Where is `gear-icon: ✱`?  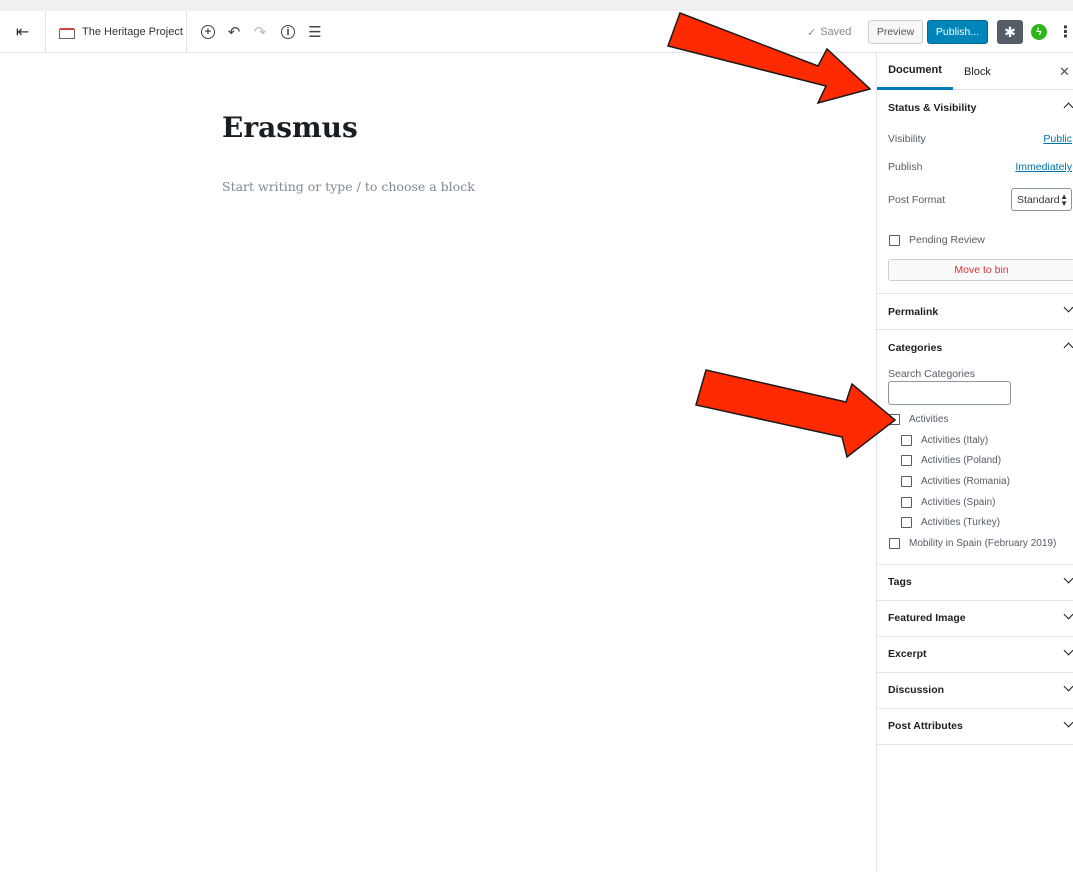
gear-icon: ✱ is located at coordinates (1010, 31).